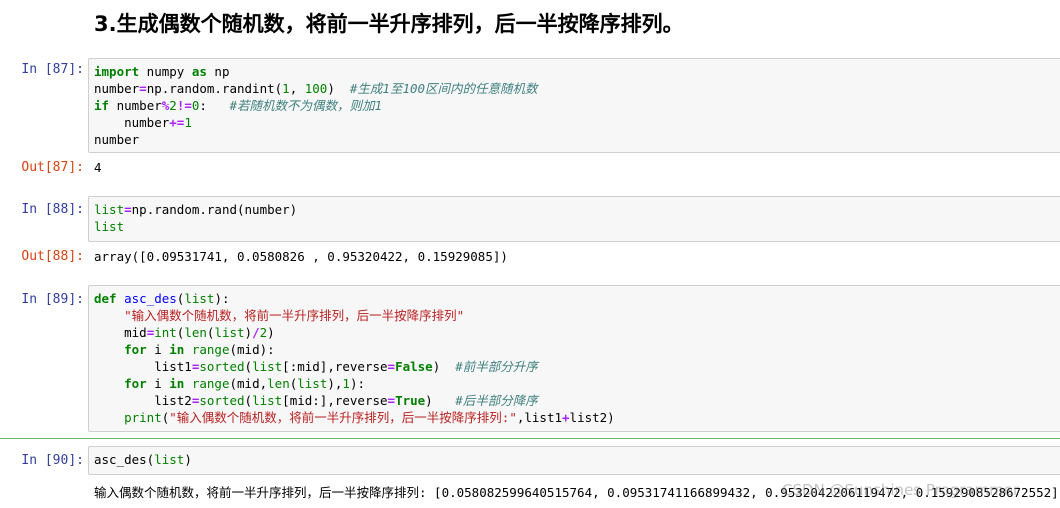 The image size is (1060, 508). I want to click on in-prompt-89: In [89]:, so click(52, 299).